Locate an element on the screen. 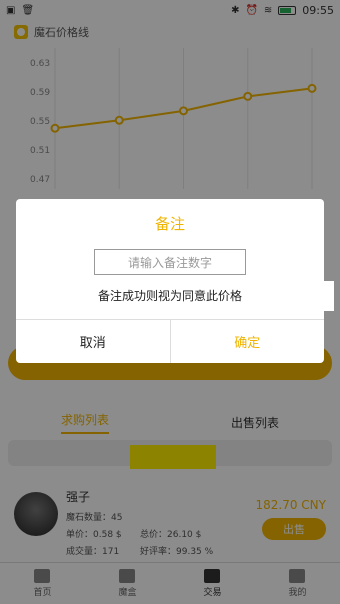  dialog-message: 备注成功则视为同意此价格 is located at coordinates (169, 296).